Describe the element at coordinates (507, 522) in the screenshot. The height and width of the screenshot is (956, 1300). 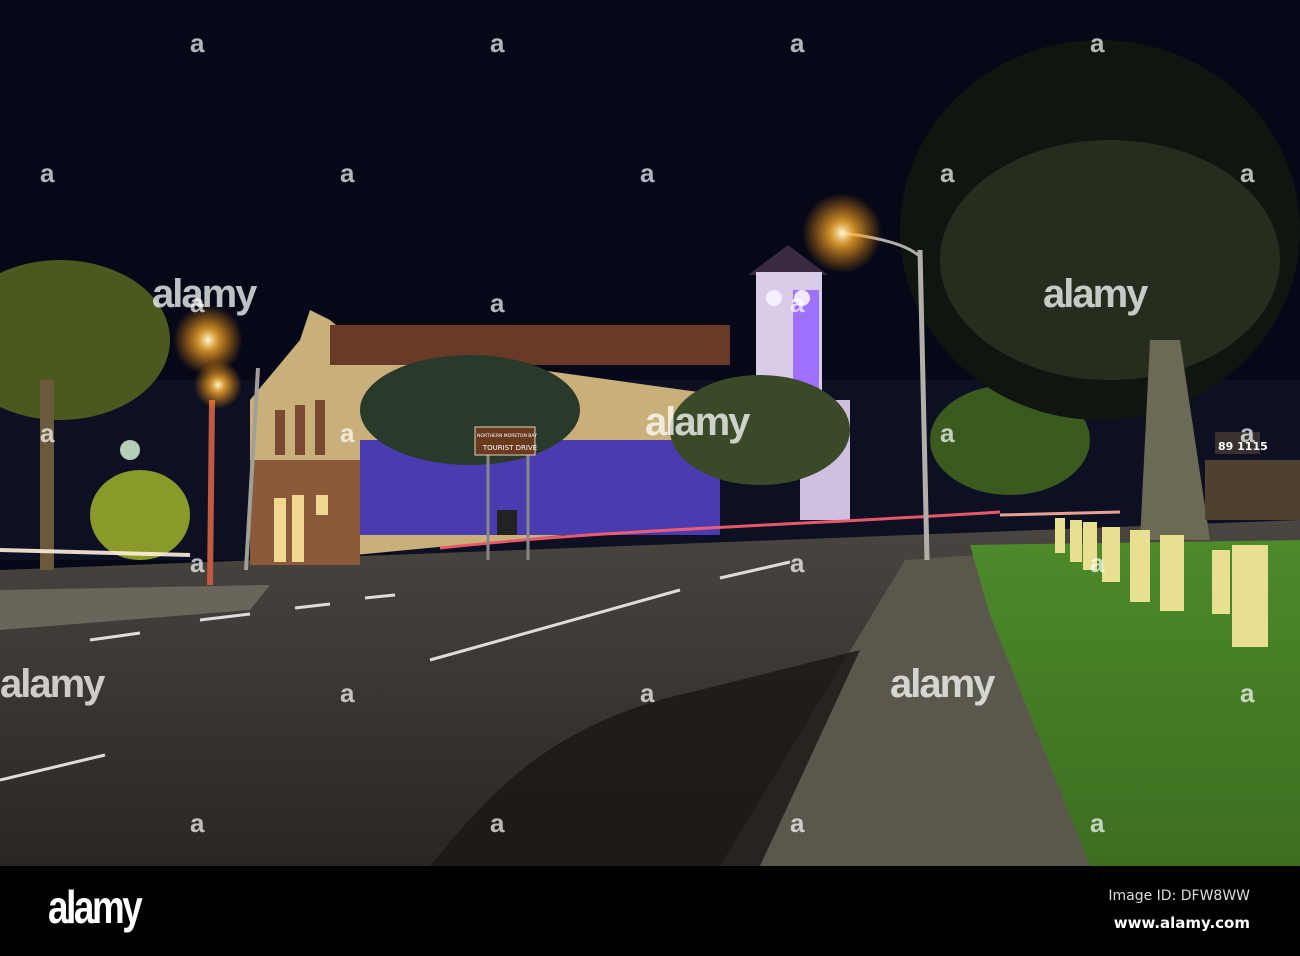
I see `chevron-sign` at that location.